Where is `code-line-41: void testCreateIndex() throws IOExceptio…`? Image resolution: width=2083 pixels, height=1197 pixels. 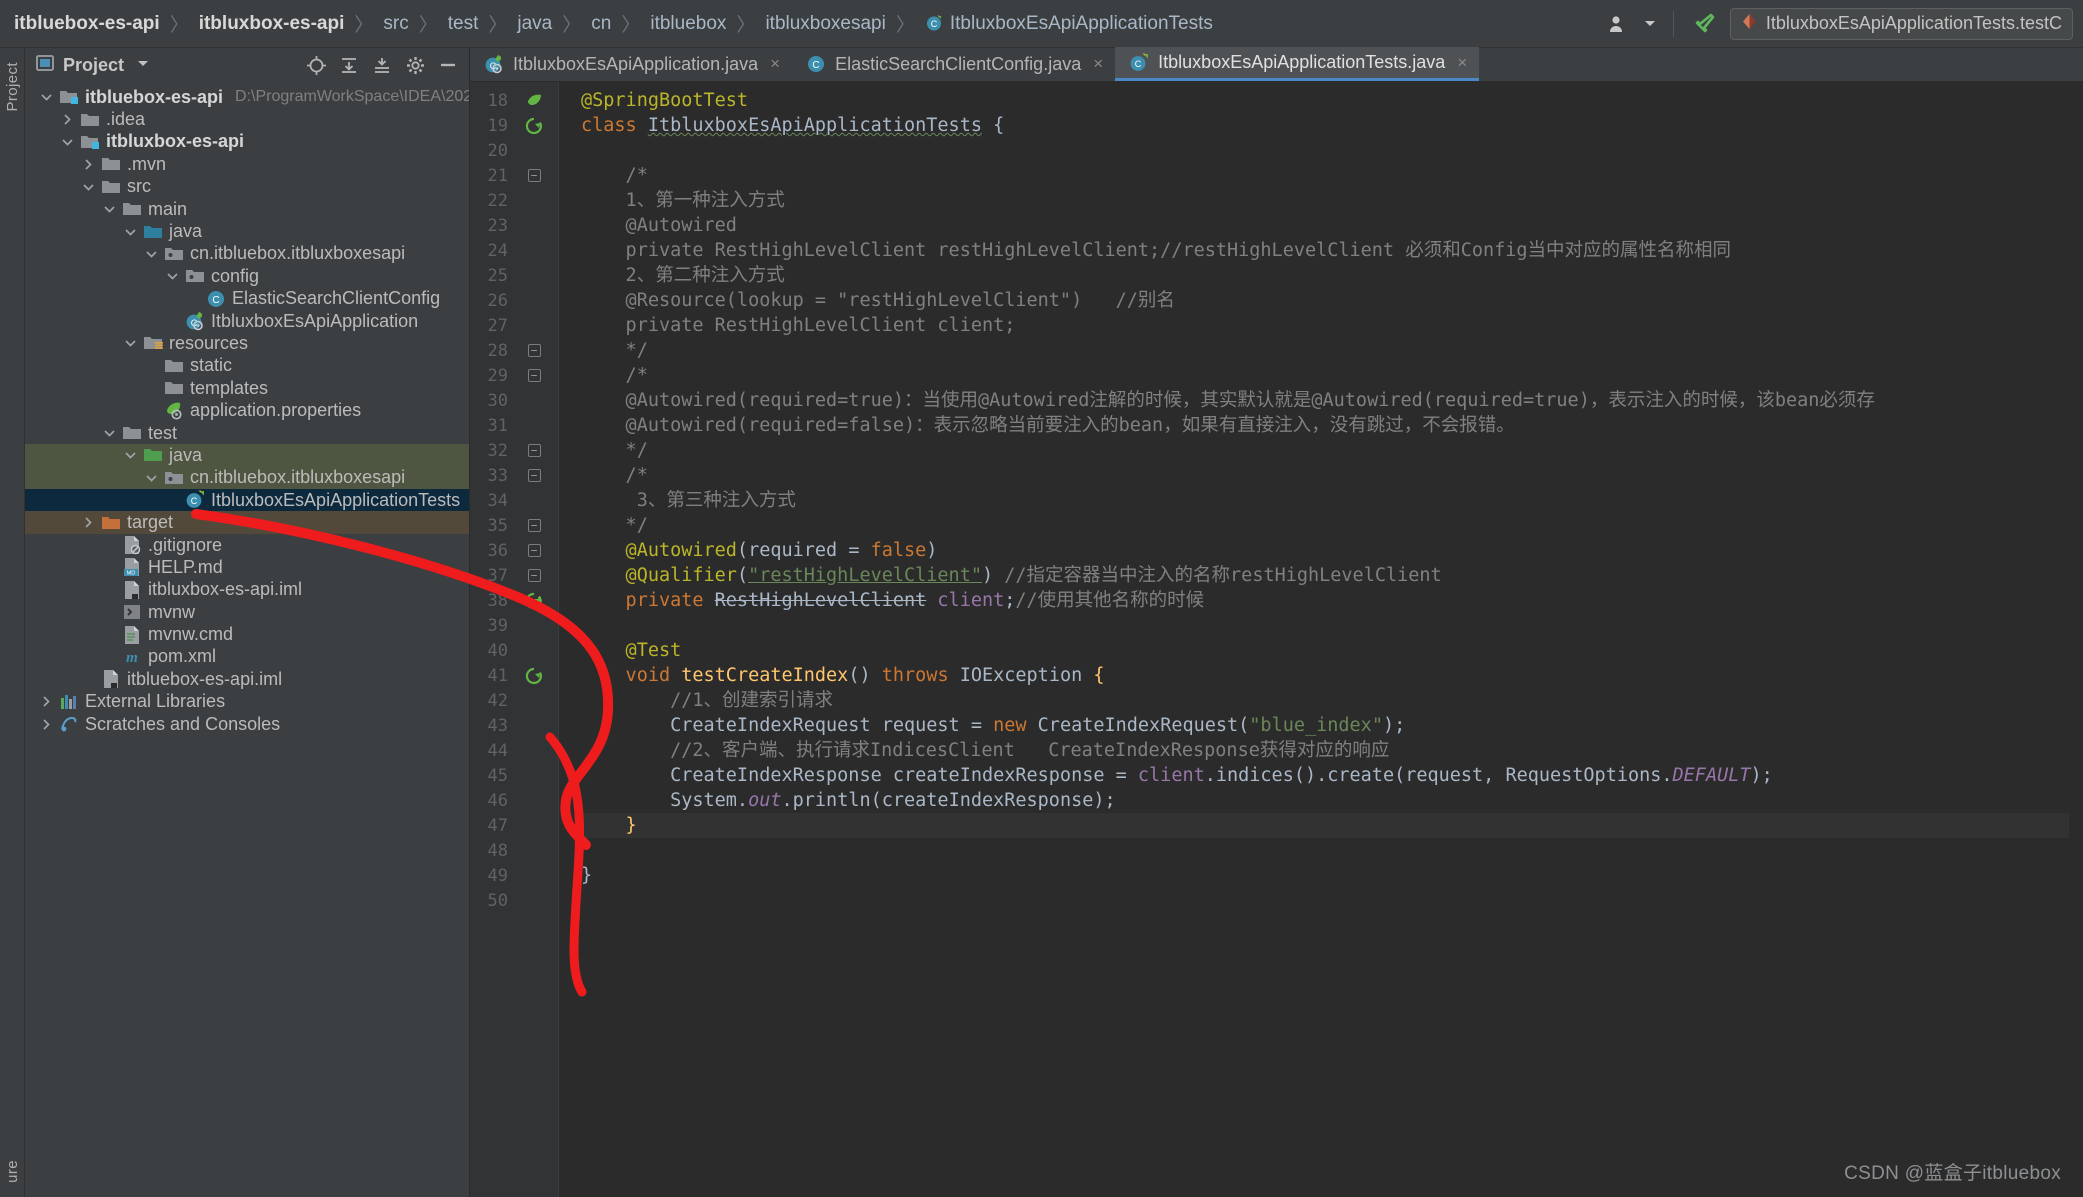
code-line-41: void testCreateIndex() throws IOExceptio… is located at coordinates (1325, 675).